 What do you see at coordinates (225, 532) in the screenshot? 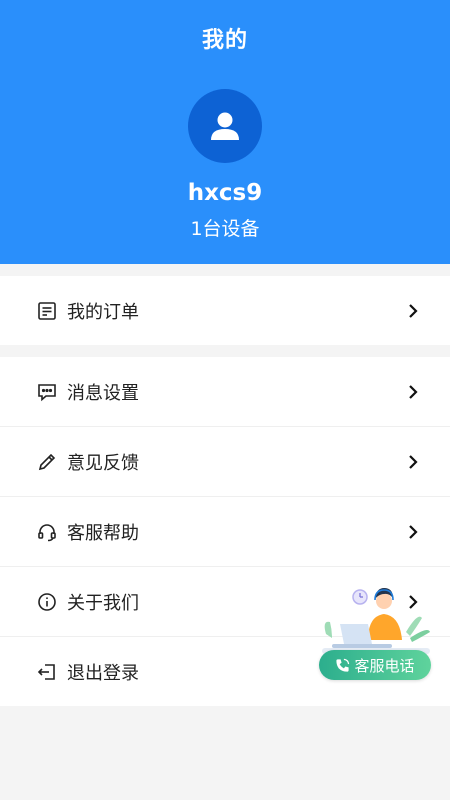
I see `menu-item-customer-help: 客服帮助` at bounding box center [225, 532].